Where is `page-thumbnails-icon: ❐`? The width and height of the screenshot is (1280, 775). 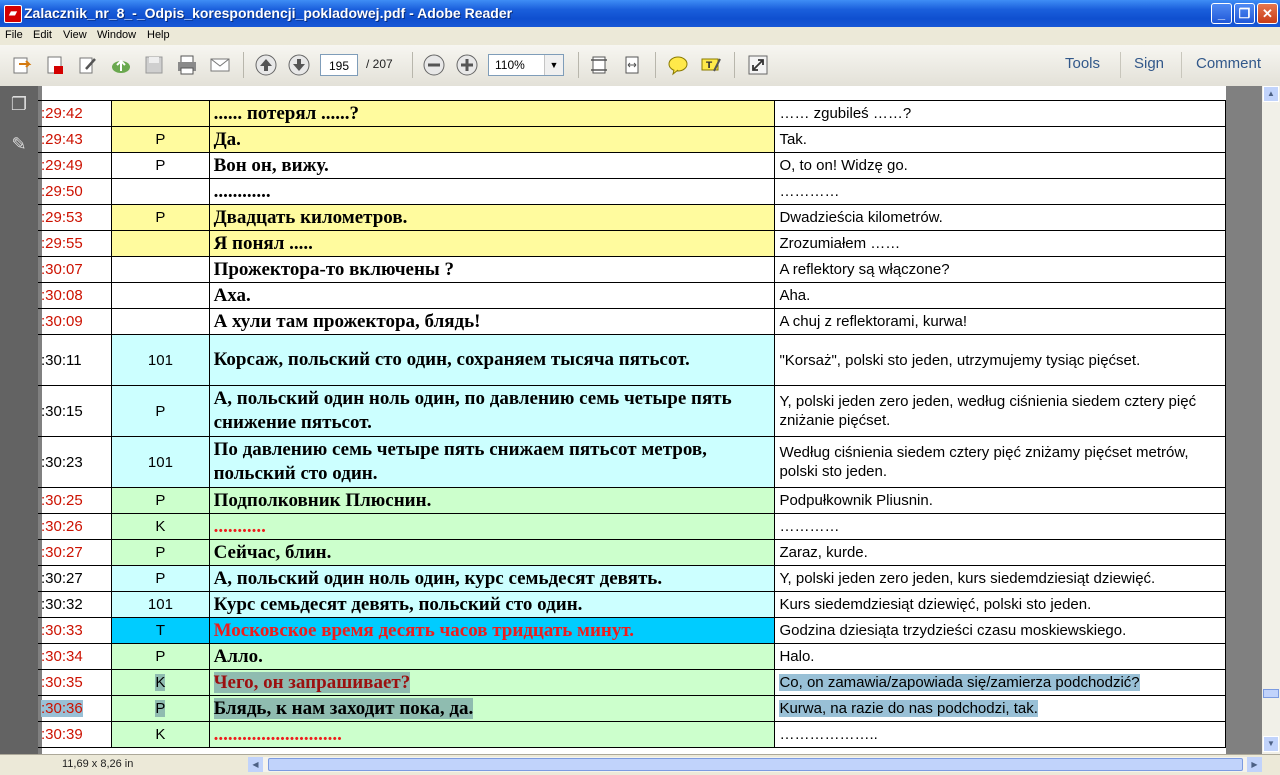 page-thumbnails-icon: ❐ is located at coordinates (19, 105).